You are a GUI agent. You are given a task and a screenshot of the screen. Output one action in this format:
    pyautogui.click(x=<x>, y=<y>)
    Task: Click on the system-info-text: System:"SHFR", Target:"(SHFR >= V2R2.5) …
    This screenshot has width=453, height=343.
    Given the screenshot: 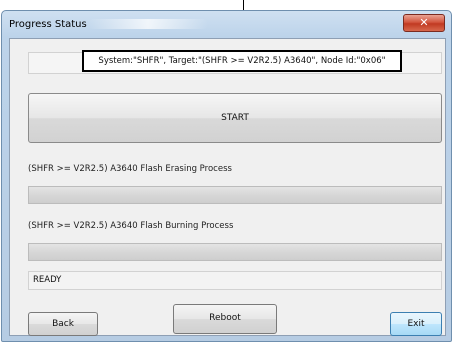 What is the action you would take?
    pyautogui.click(x=242, y=61)
    